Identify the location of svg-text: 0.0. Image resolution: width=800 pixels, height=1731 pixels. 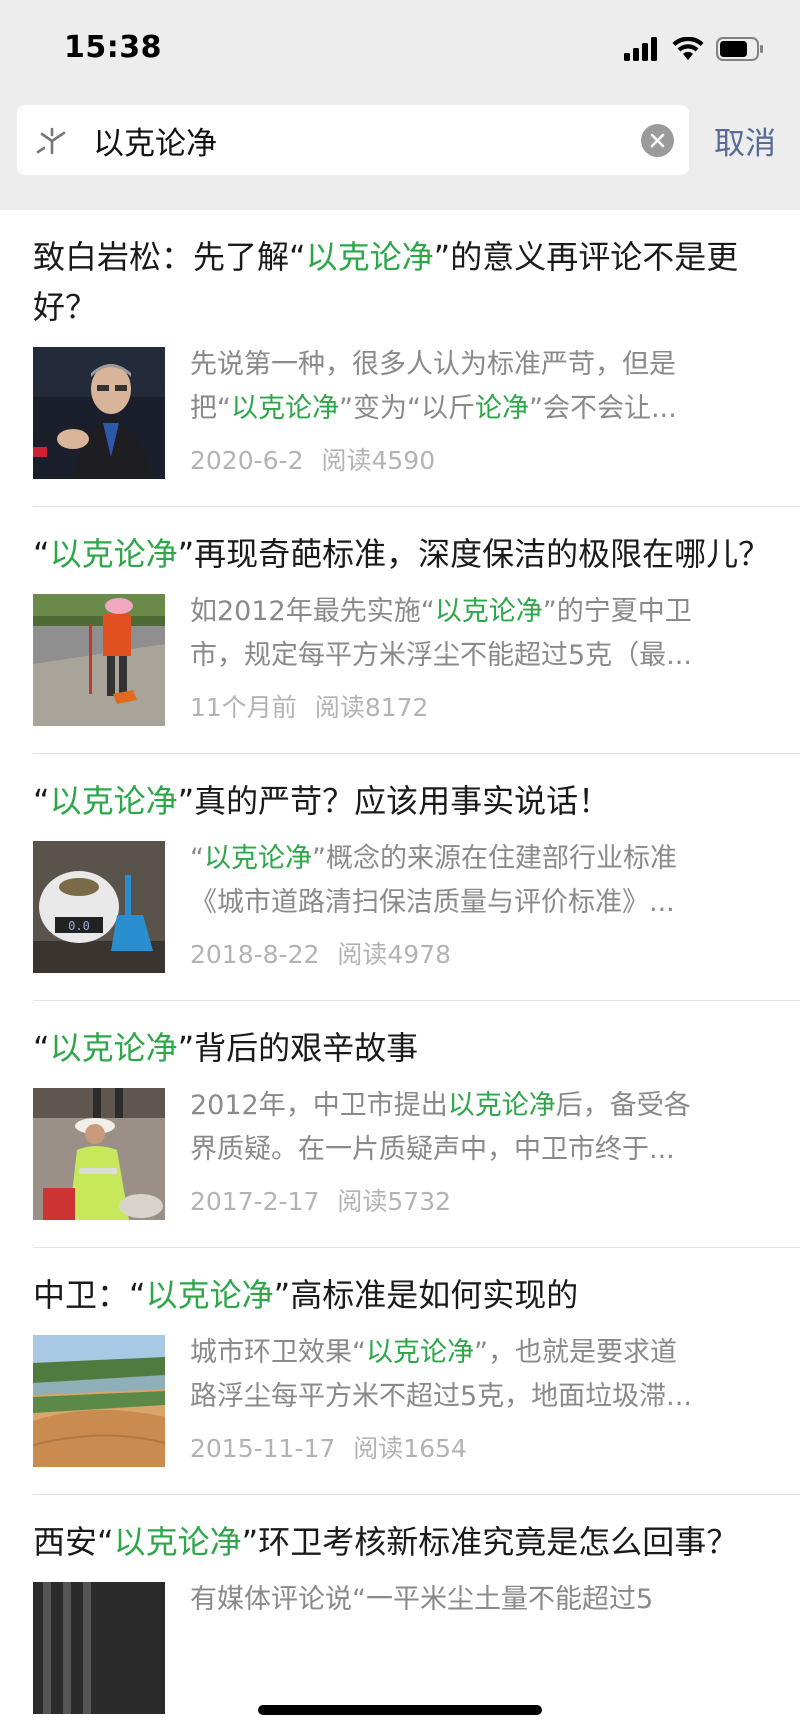
(79, 926).